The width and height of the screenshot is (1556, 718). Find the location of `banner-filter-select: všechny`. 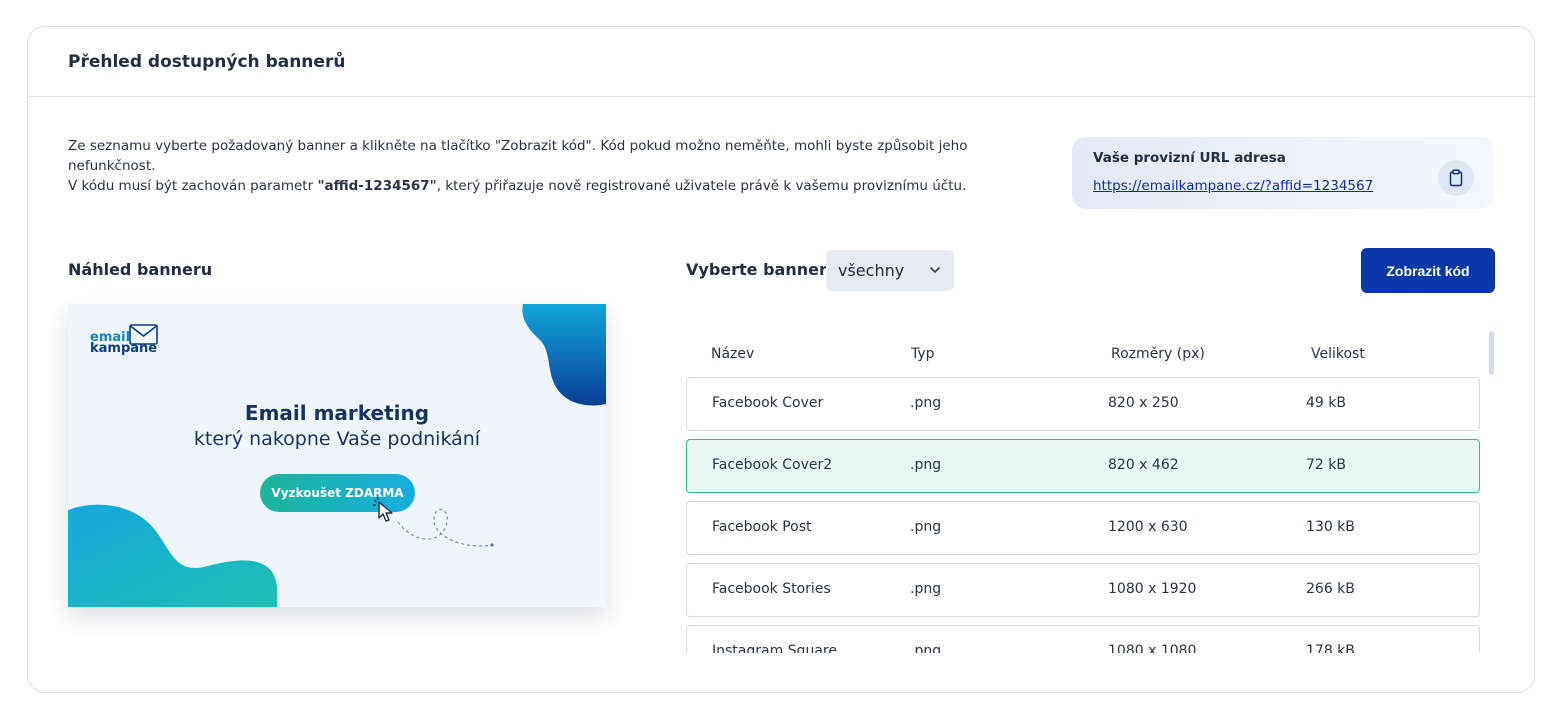

banner-filter-select: všechny is located at coordinates (890, 270).